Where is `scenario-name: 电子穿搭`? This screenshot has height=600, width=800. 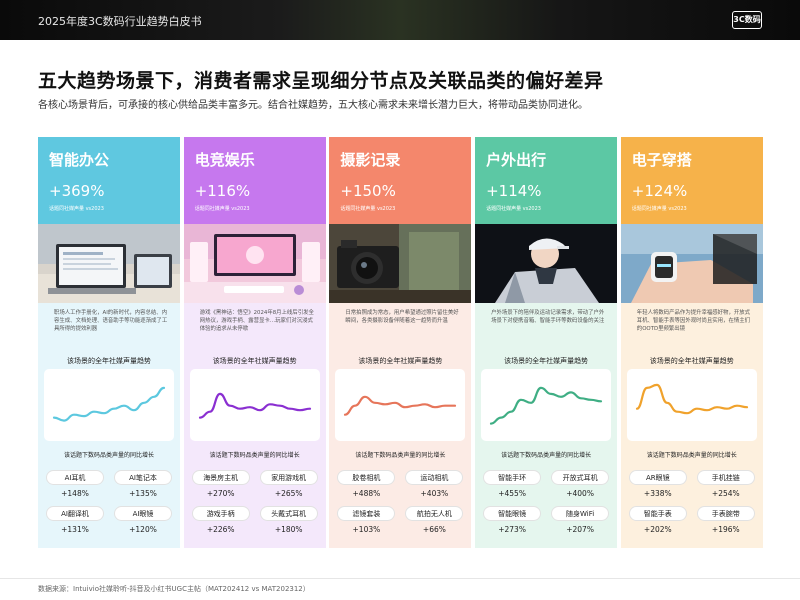
scenario-name: 电子穿搭 is located at coordinates (661, 160).